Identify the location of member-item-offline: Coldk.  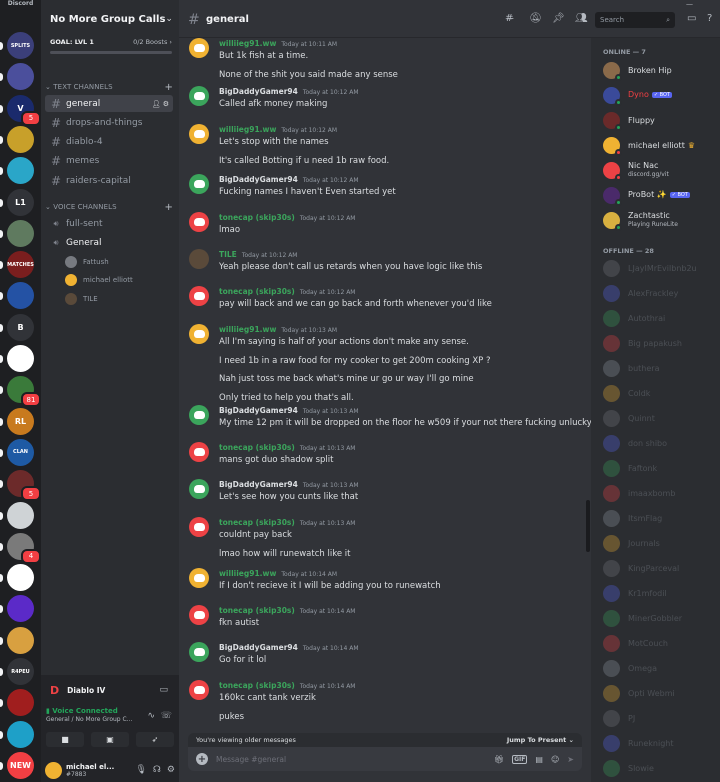
(660, 393).